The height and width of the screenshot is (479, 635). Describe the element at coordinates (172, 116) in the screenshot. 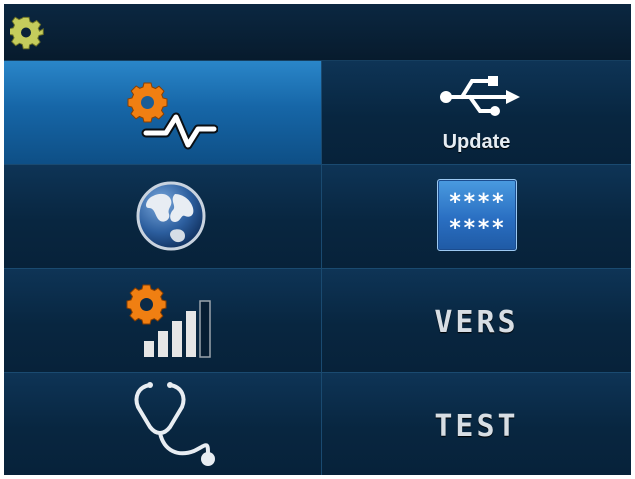

I see `gear-pulse-icon` at that location.